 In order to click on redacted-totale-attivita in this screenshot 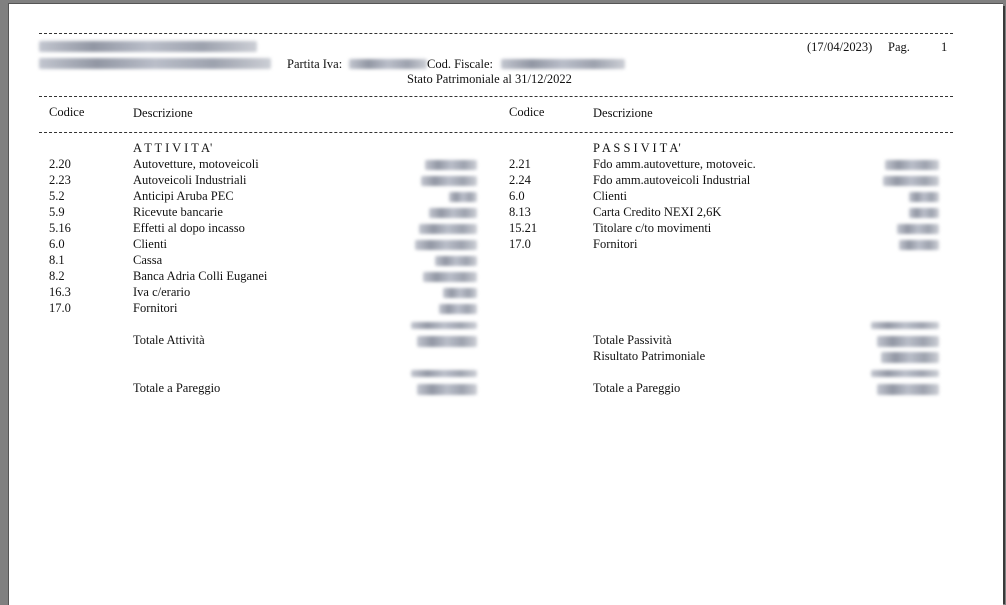, I will do `click(447, 341)`.